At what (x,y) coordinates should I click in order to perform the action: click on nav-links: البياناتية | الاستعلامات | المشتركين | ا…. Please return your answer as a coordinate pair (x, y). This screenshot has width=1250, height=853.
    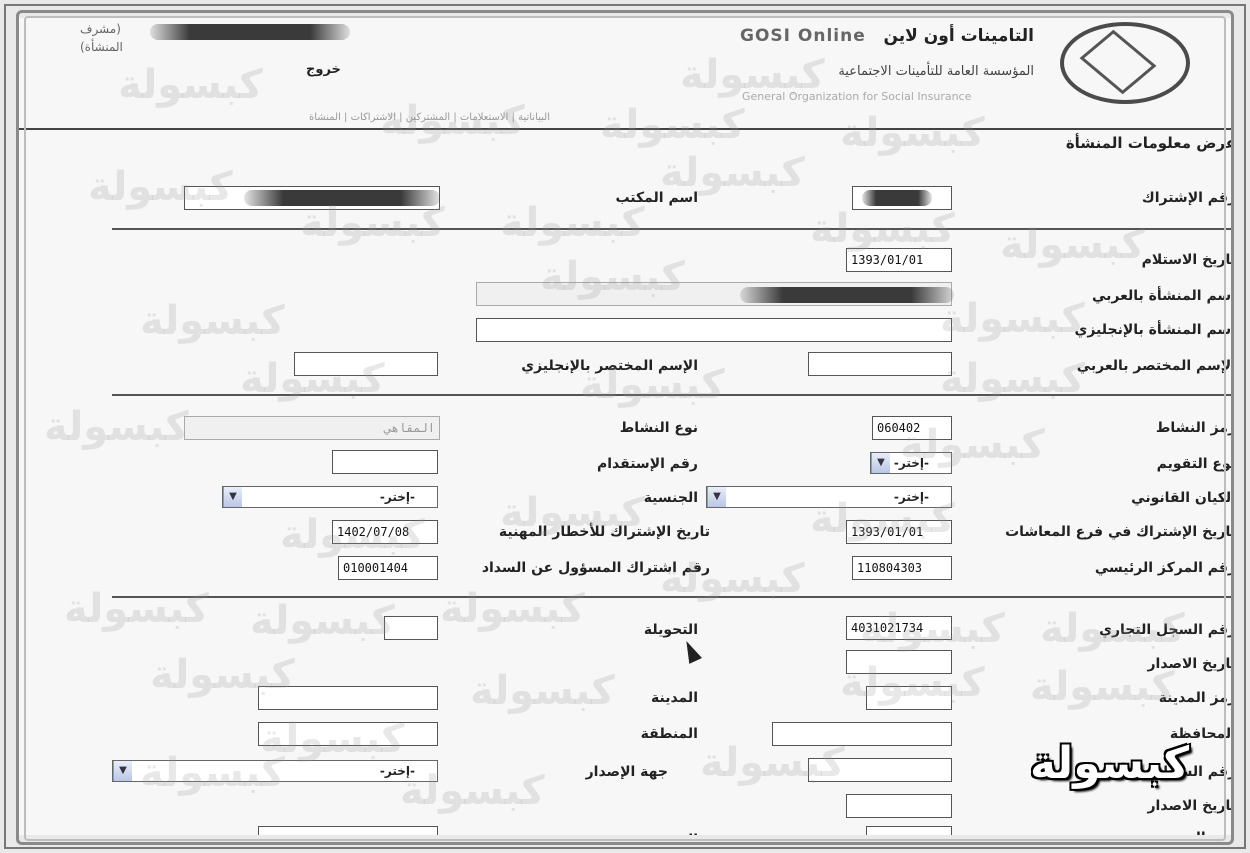
    Looking at the image, I should click on (320, 117).